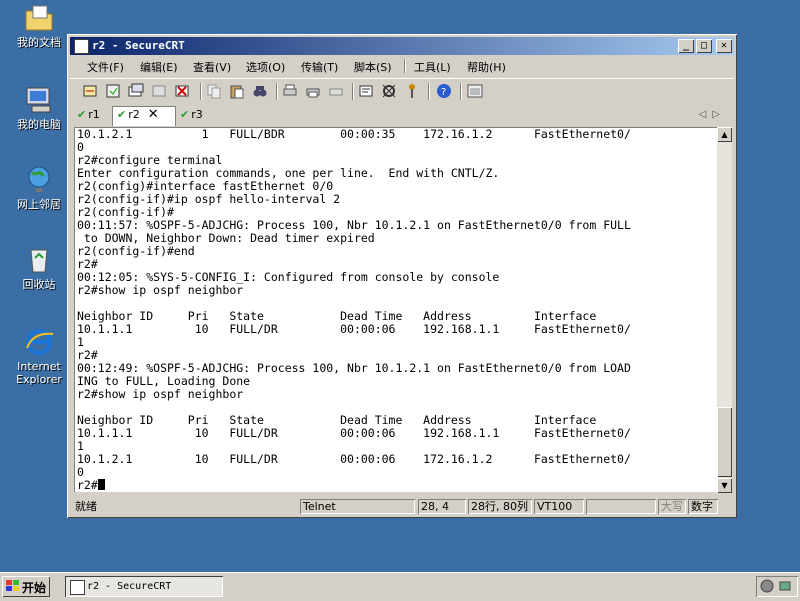 Image resolution: width=800 pixels, height=601 pixels. Describe the element at coordinates (38, 100) in the screenshot. I see `computer-icon` at that location.